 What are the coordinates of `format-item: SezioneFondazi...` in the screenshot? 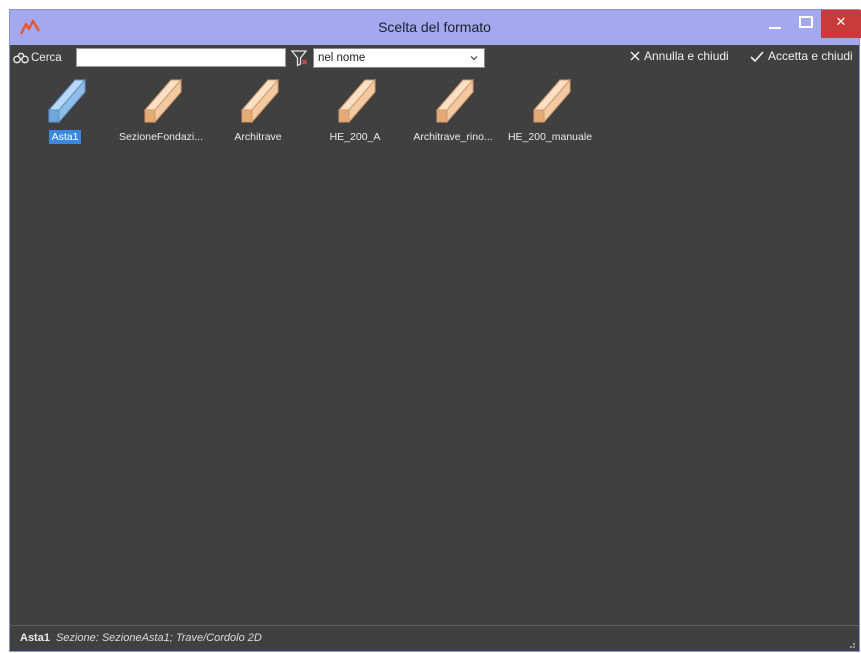 It's located at (161, 116).